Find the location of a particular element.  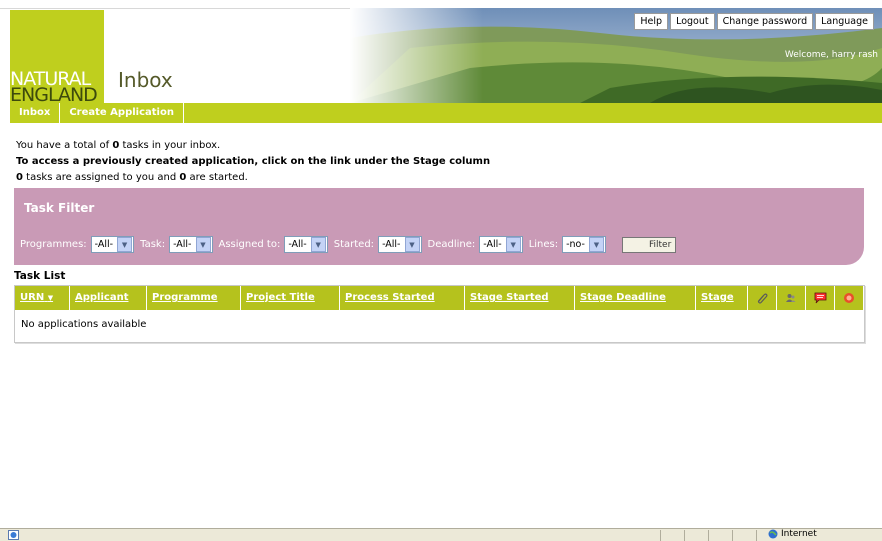

programmes-select: -All- ▼ is located at coordinates (112, 244).